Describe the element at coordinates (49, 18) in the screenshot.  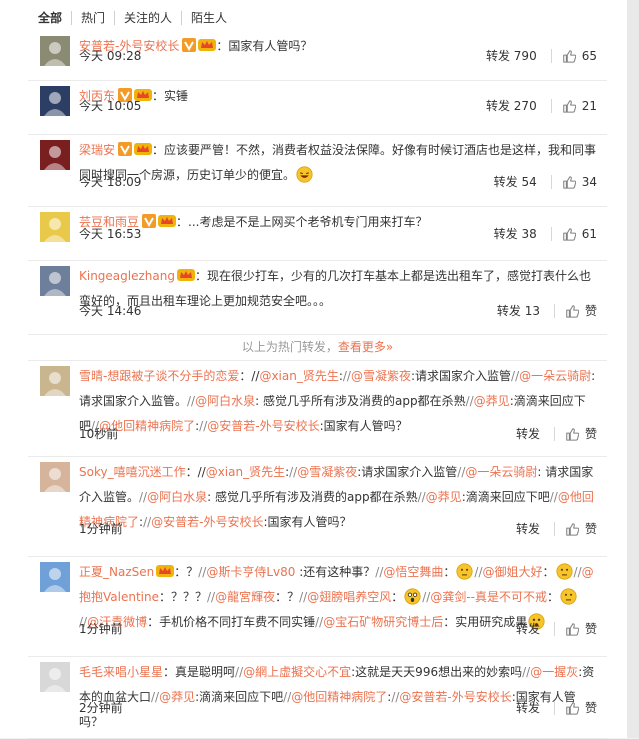
I see `tab-all: 全部` at that location.